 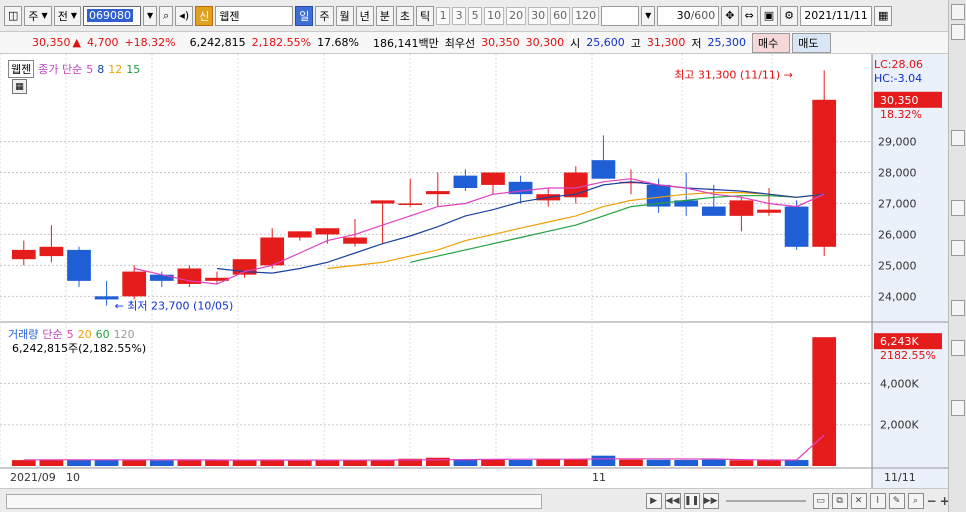 What do you see at coordinates (324, 15) in the screenshot?
I see `period-week-tab: 주` at bounding box center [324, 15].